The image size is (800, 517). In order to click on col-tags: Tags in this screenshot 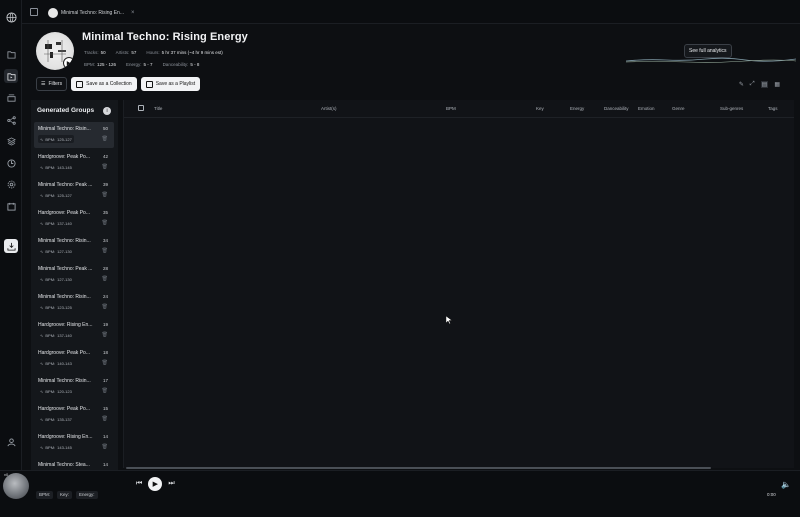, I will do `click(773, 108)`.